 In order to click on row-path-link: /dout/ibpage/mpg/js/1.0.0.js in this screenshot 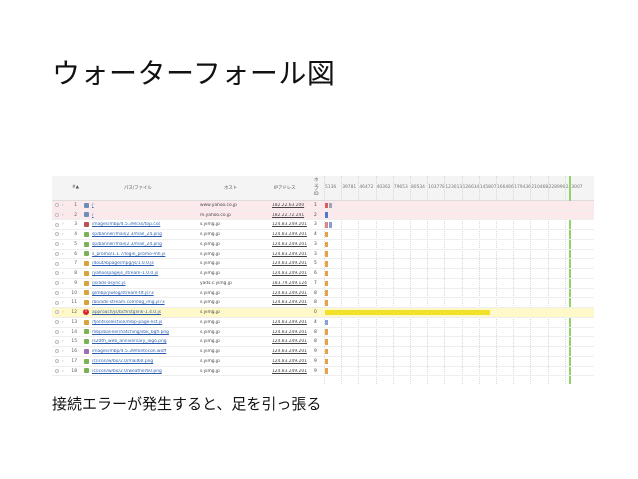, I will do `click(149, 263)`.